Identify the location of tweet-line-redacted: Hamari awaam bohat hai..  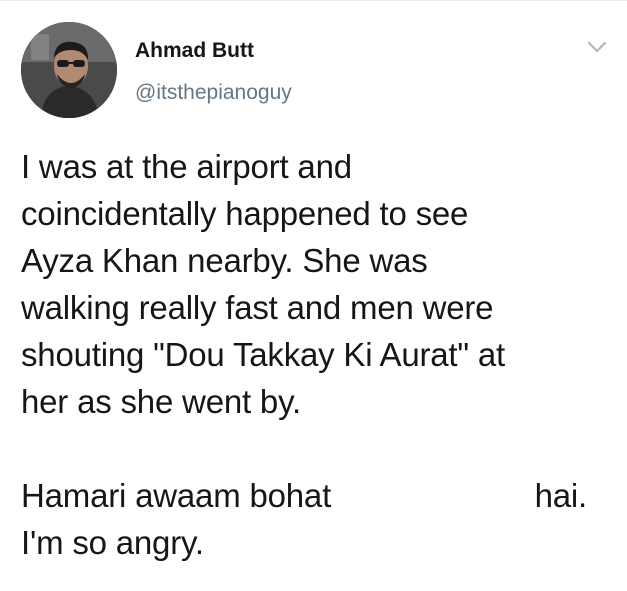
(304, 495).